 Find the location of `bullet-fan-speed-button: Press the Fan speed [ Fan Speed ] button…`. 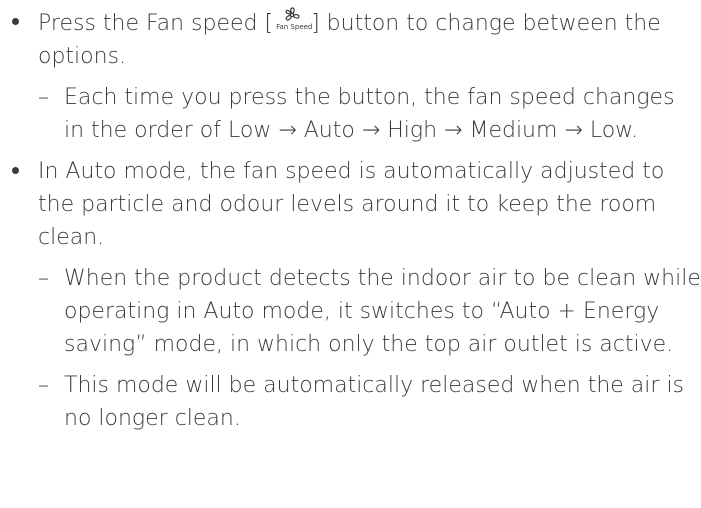

bullet-fan-speed-button: Press the Fan speed [ Fan Speed ] button… is located at coordinates (350, 39).